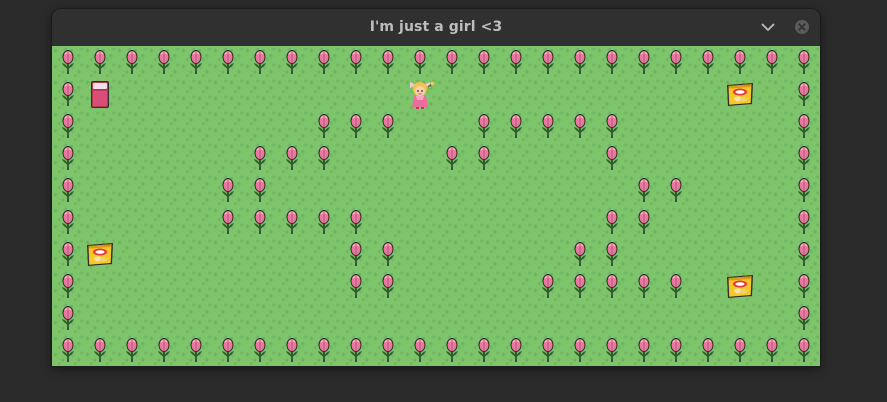 This screenshot has height=402, width=887. I want to click on title-bar: I'm just a girl <3, so click(436, 28).